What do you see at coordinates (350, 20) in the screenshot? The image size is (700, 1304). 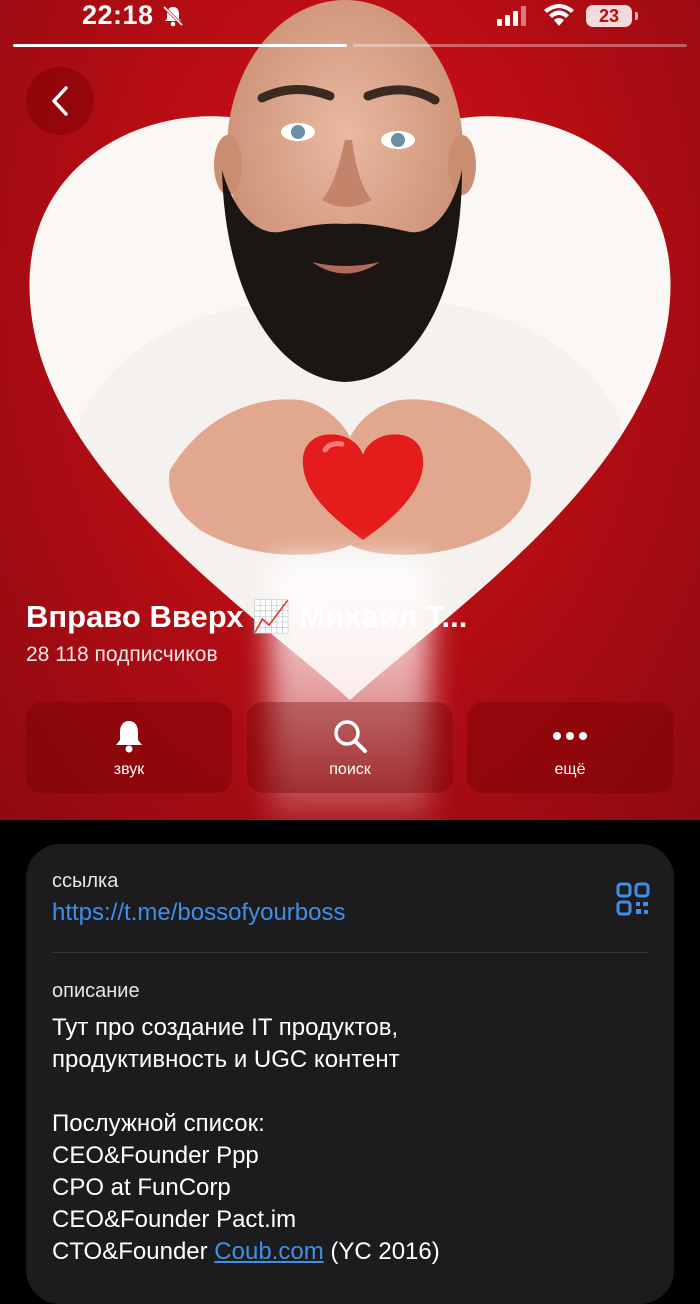 I see `status-bar: 22:18 23` at bounding box center [350, 20].